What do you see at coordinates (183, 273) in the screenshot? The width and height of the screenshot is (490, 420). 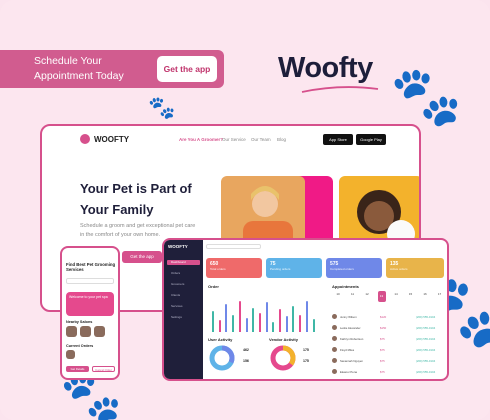 I see `sidebar-item-orders: Orders` at bounding box center [183, 273].